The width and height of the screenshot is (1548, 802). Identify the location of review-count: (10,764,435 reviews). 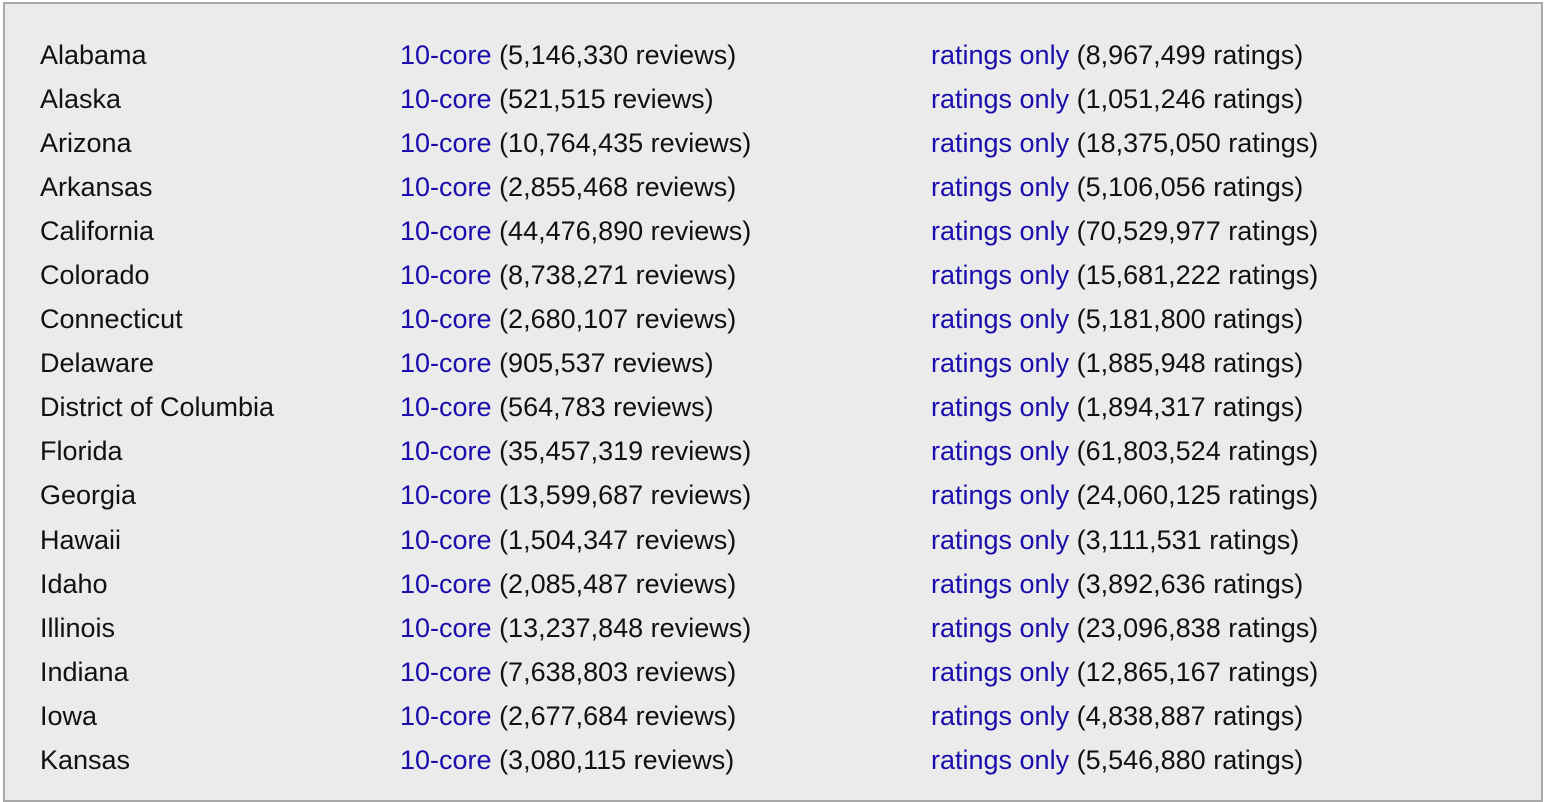
(625, 142).